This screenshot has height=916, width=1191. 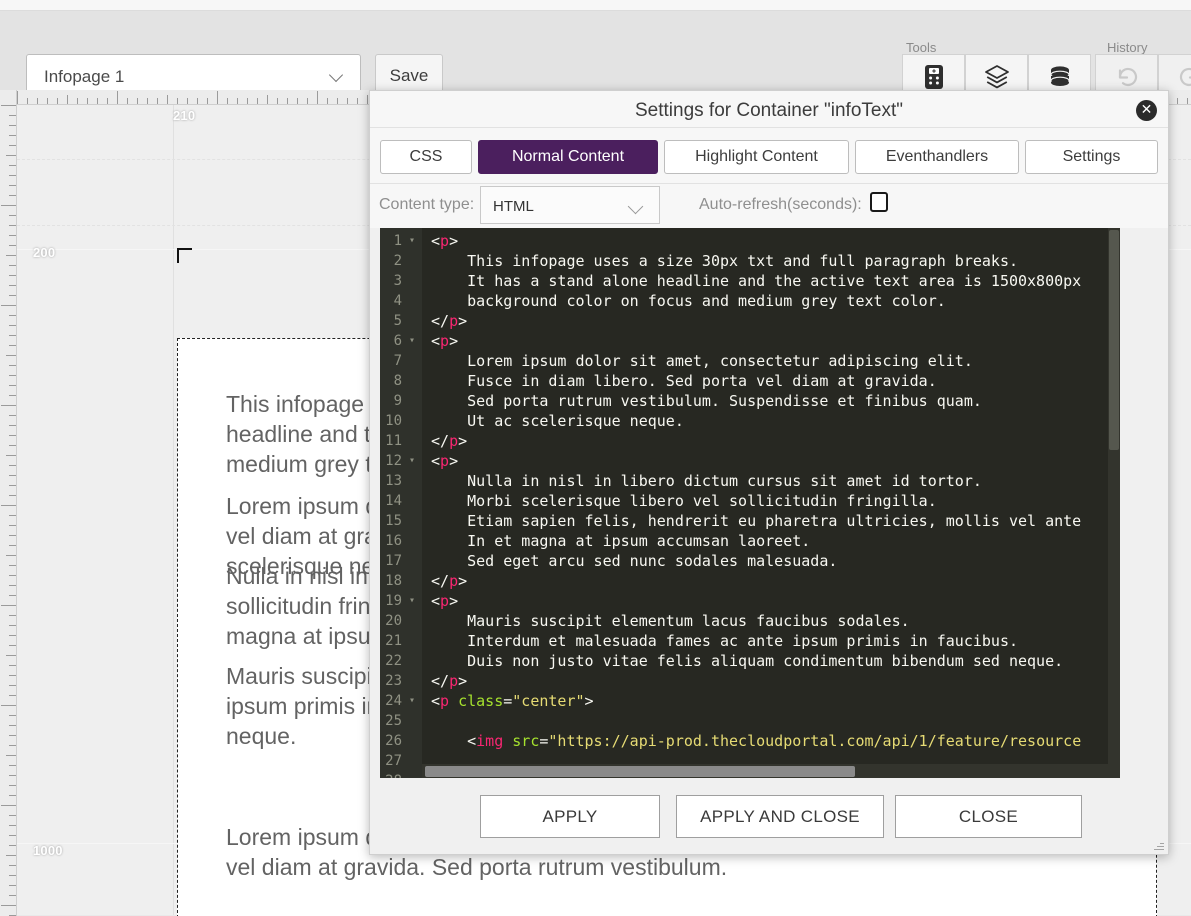 What do you see at coordinates (921, 47) in the screenshot?
I see `tools-group-label: Tools` at bounding box center [921, 47].